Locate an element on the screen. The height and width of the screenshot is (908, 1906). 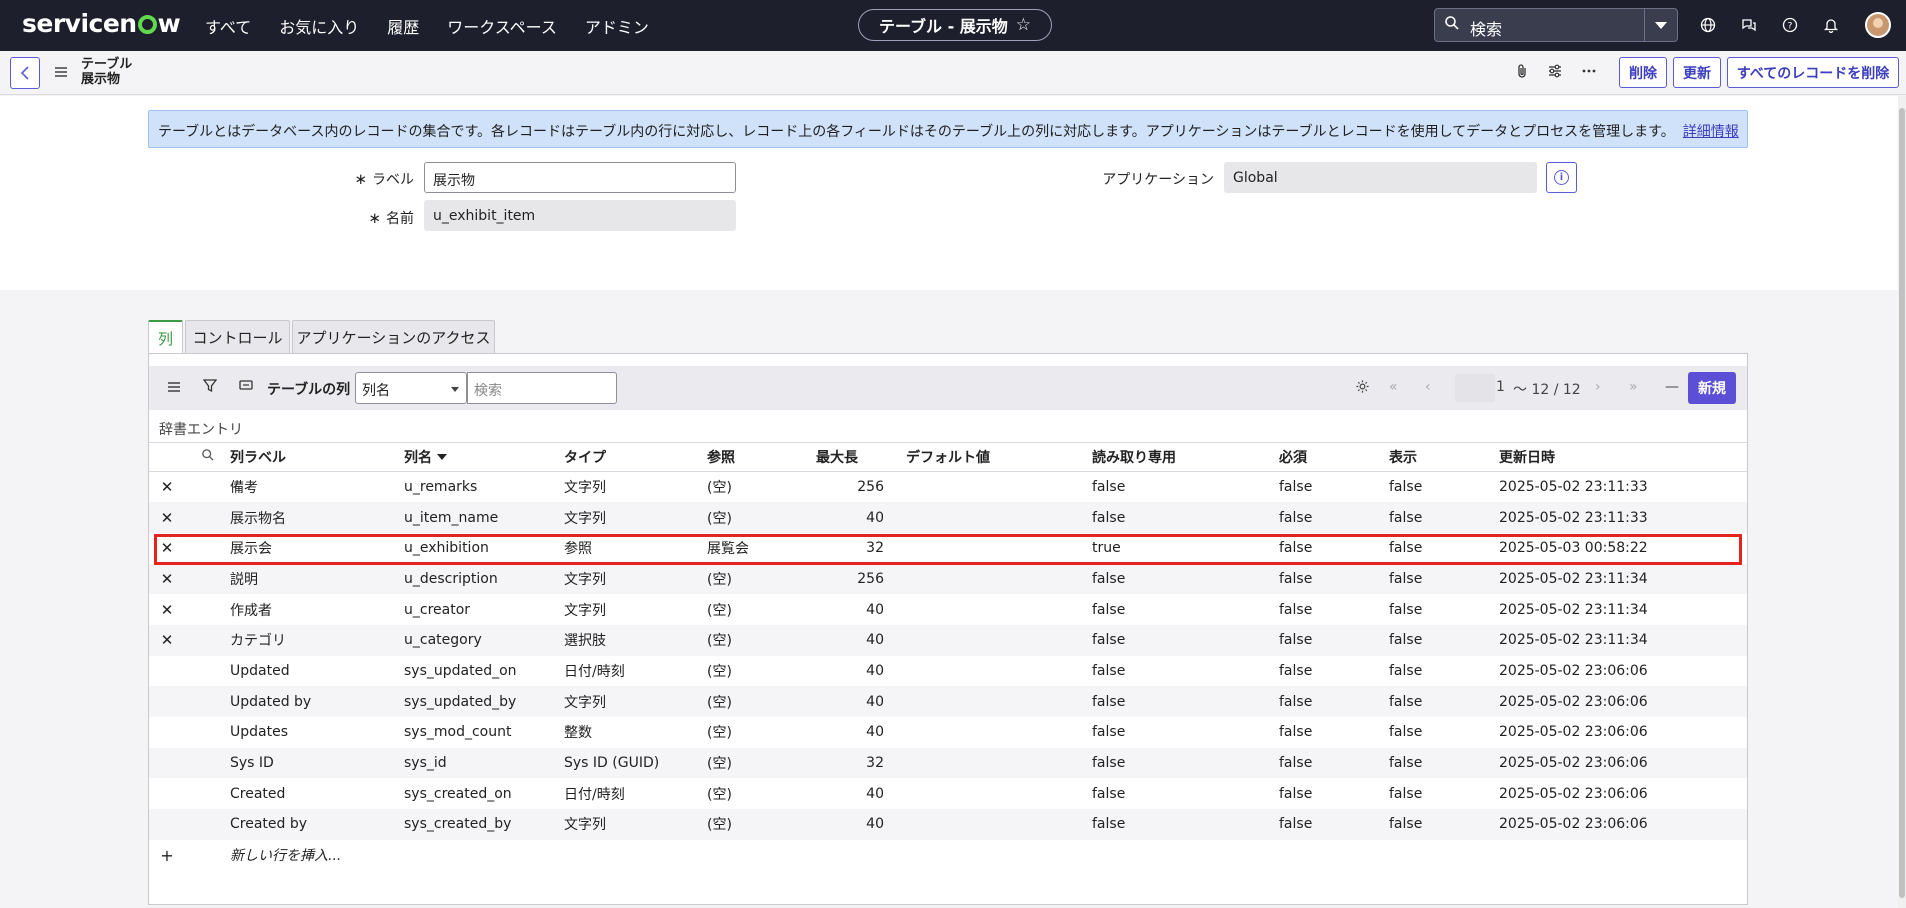
globe-icon is located at coordinates (1708, 25).